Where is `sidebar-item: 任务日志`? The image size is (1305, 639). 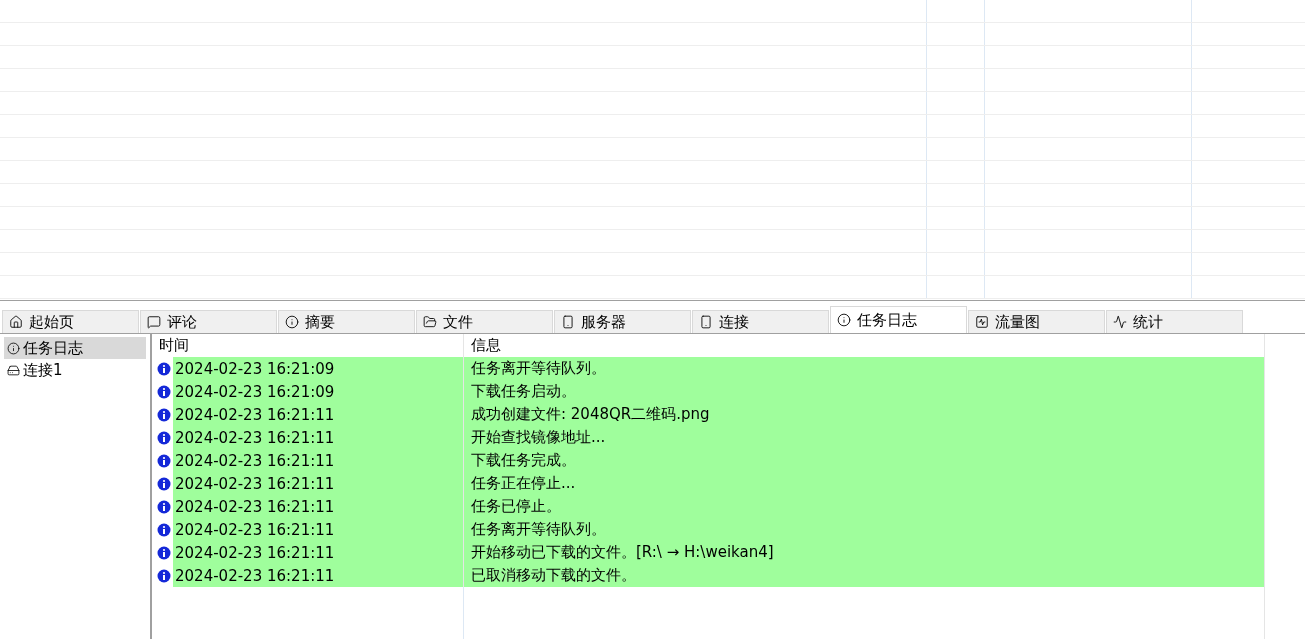
sidebar-item: 任务日志 is located at coordinates (75, 348).